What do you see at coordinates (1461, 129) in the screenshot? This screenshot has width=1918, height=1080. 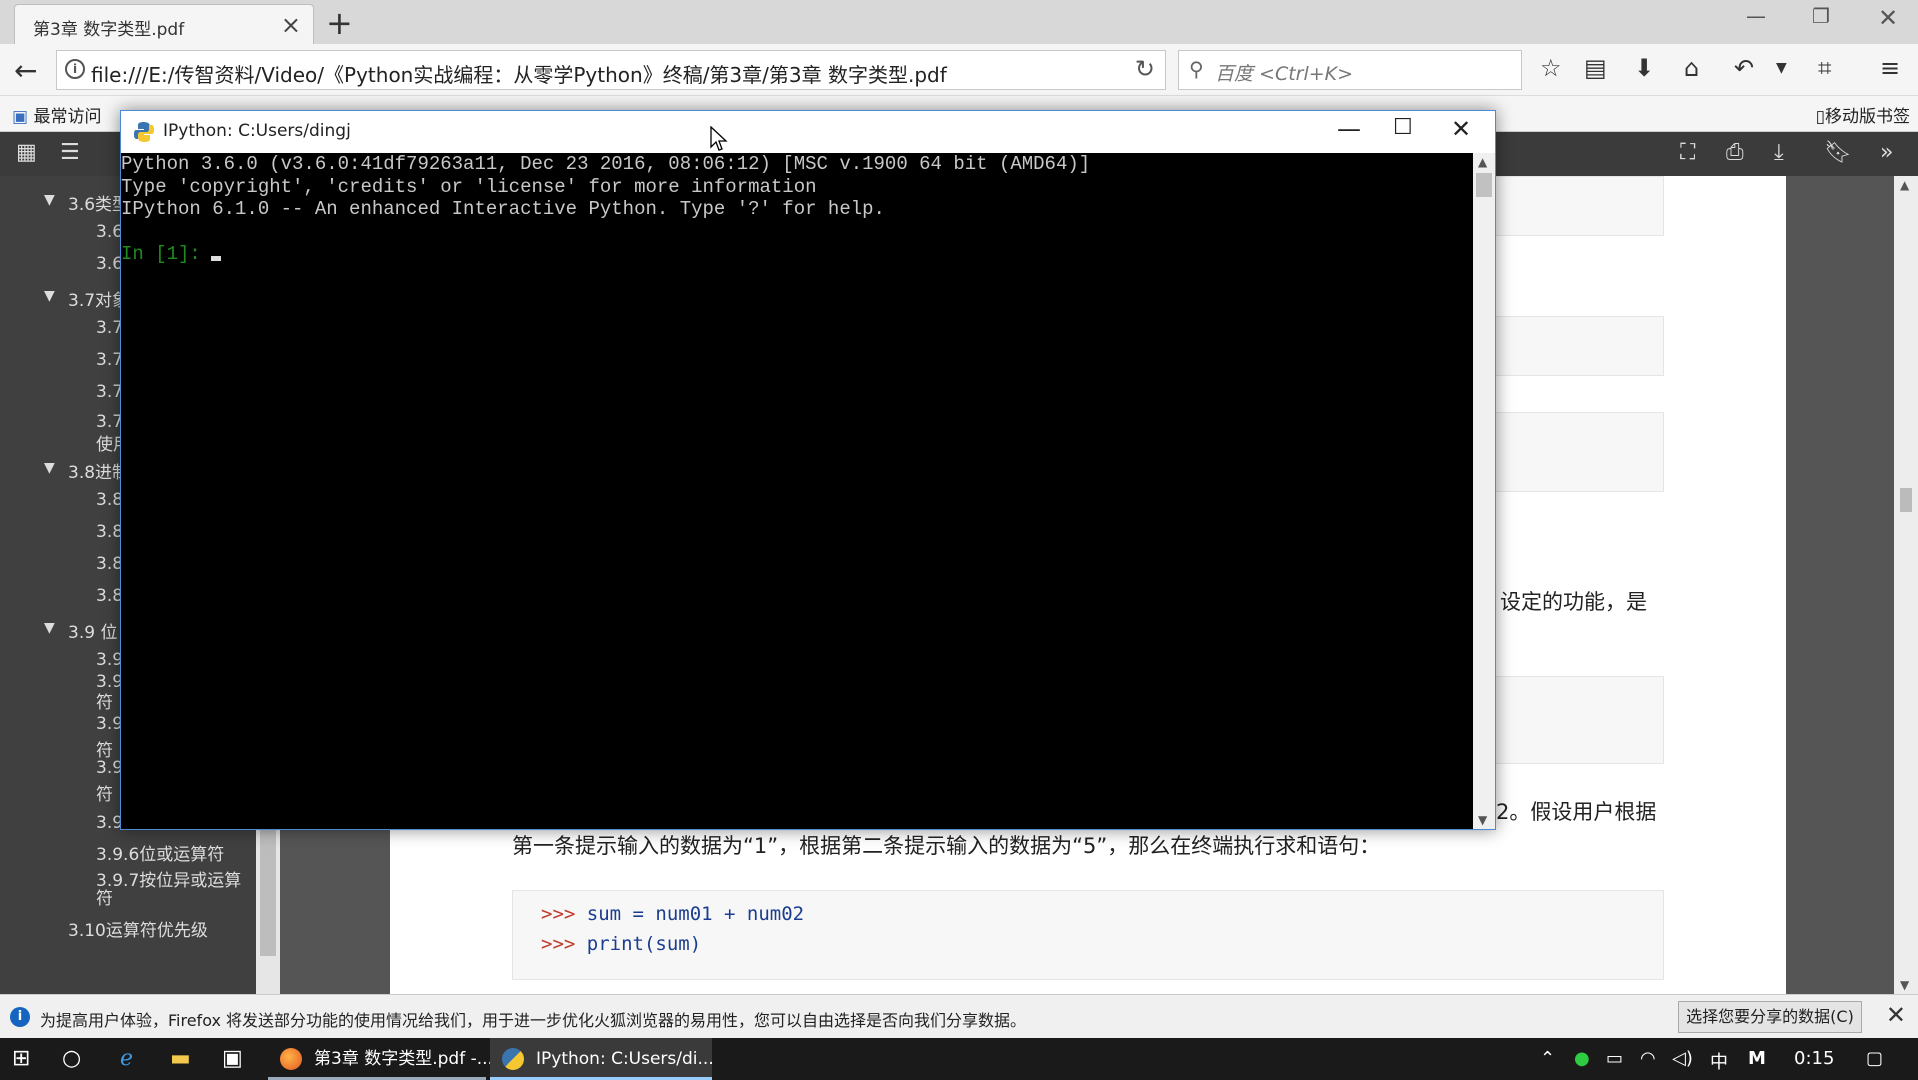 I see `close-icon: ✕` at bounding box center [1461, 129].